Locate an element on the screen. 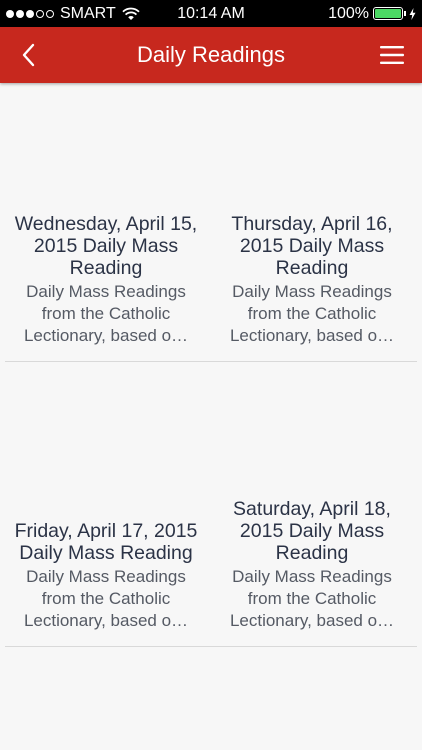 The image size is (422, 750). charging-bolt-icon is located at coordinates (412, 13).